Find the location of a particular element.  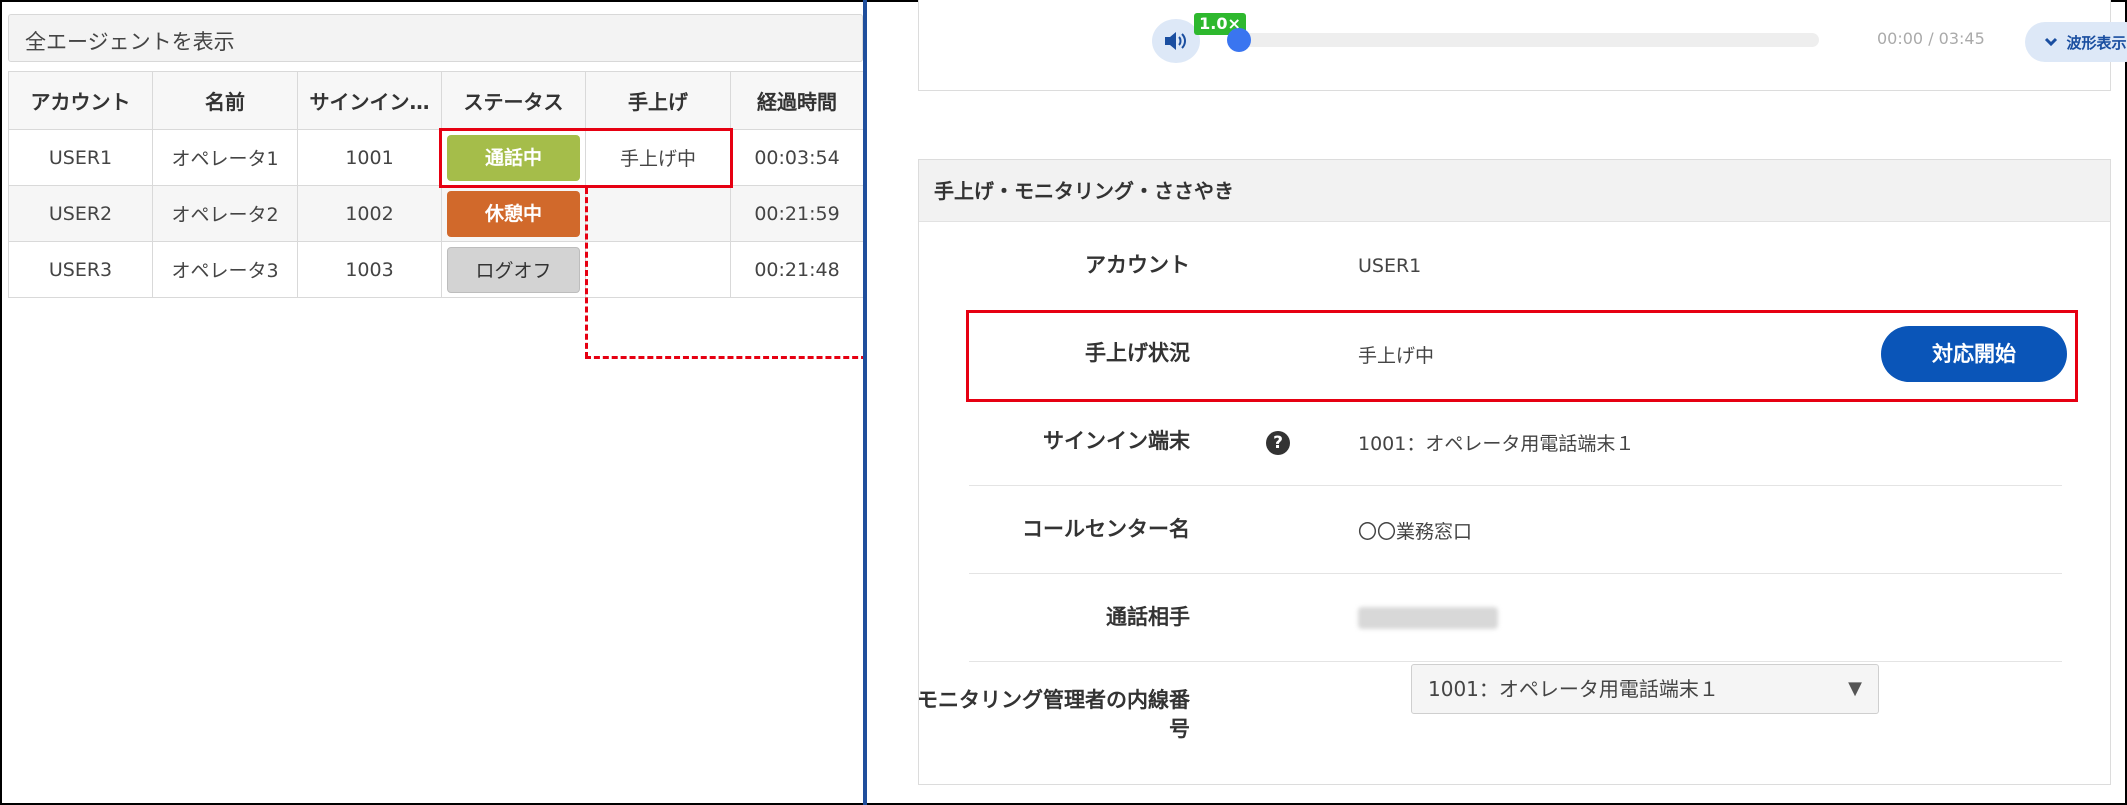

waveform-label: 波形表示 is located at coordinates (2096, 42).